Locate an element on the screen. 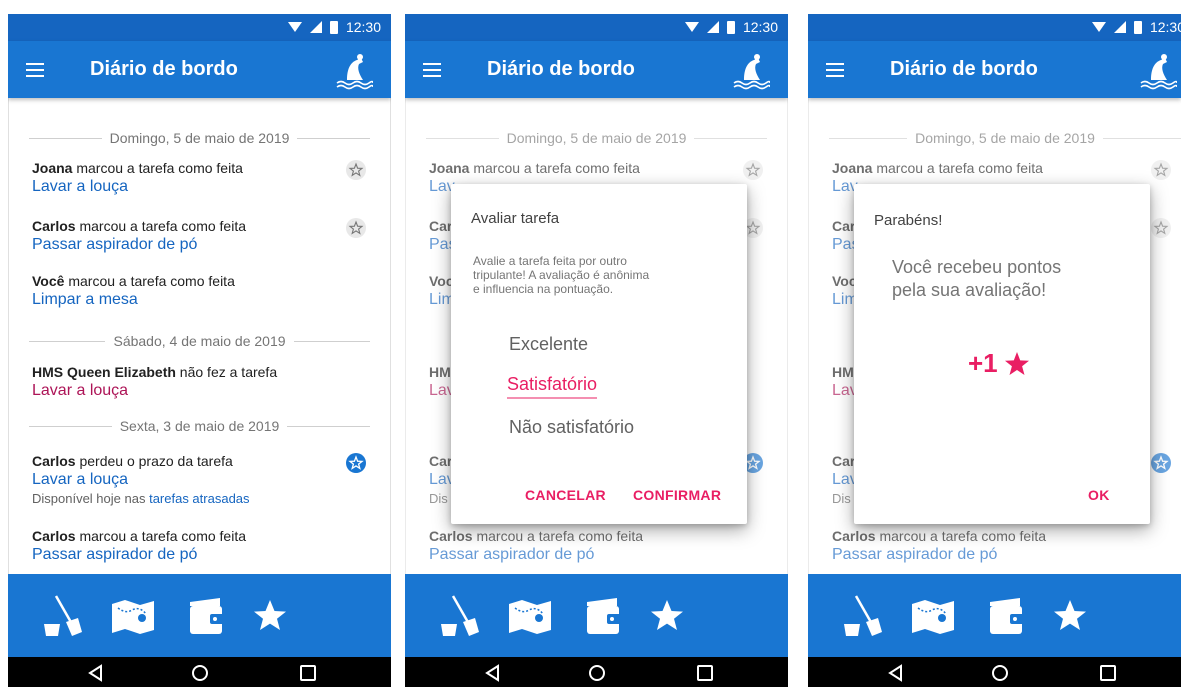 This screenshot has height=687, width=1181. actor-name: Você is located at coordinates (48, 281).